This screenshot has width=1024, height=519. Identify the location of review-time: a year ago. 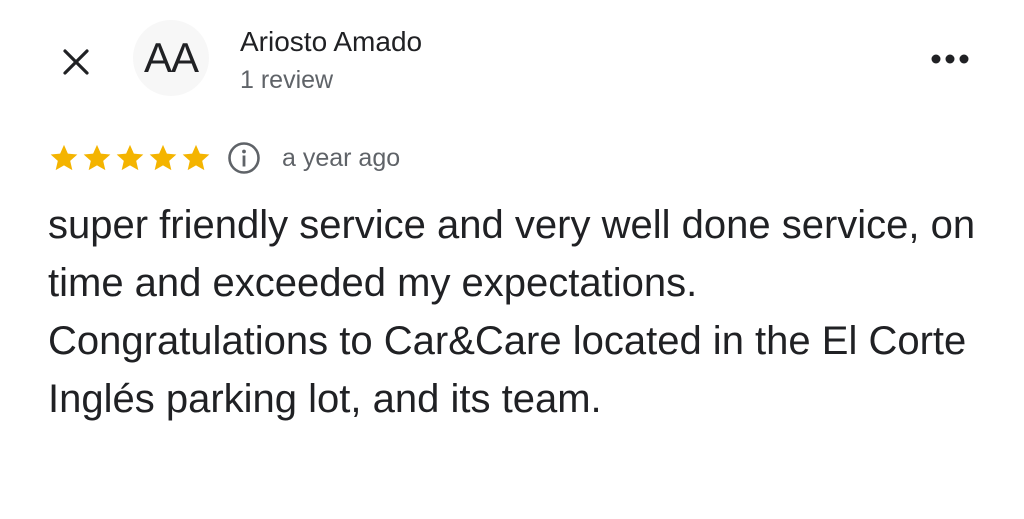
(341, 157).